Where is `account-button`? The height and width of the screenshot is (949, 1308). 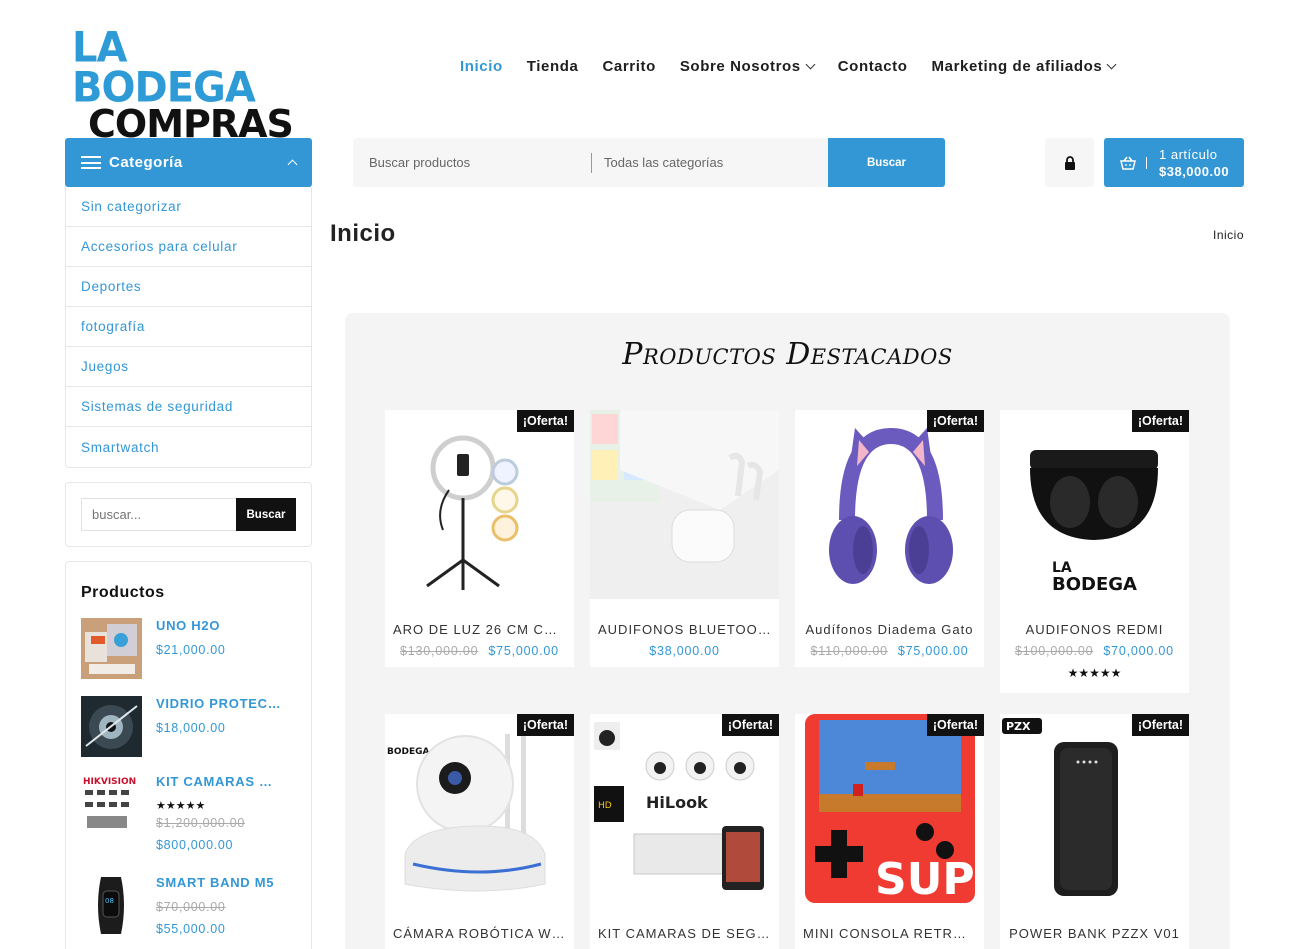
account-button is located at coordinates (1069, 162).